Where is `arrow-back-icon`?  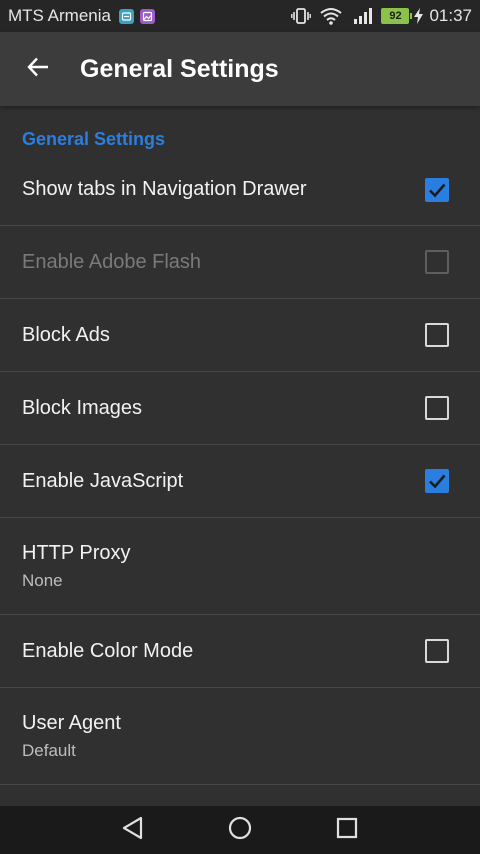
arrow-back-icon is located at coordinates (38, 69).